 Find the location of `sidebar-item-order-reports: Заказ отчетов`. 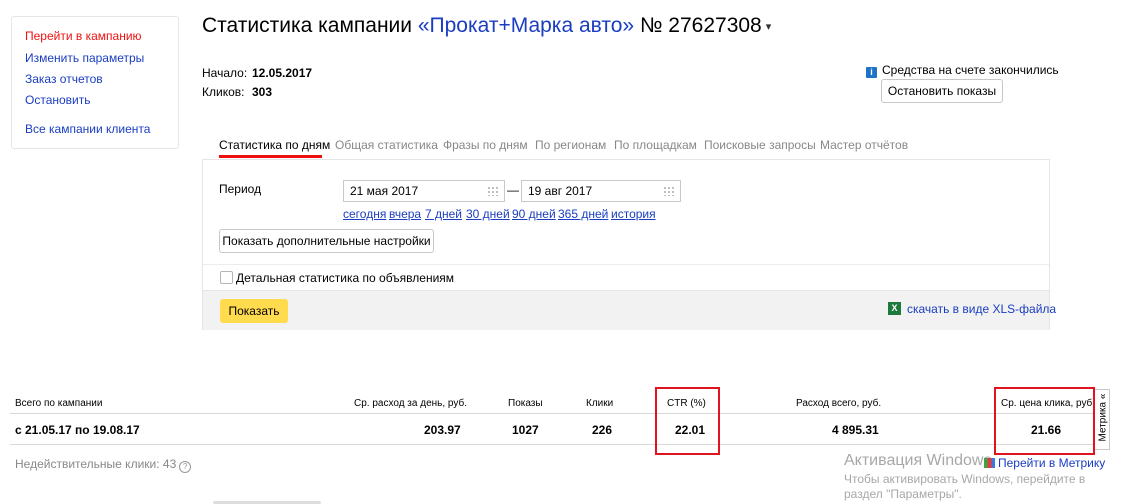

sidebar-item-order-reports: Заказ отчетов is located at coordinates (64, 79).